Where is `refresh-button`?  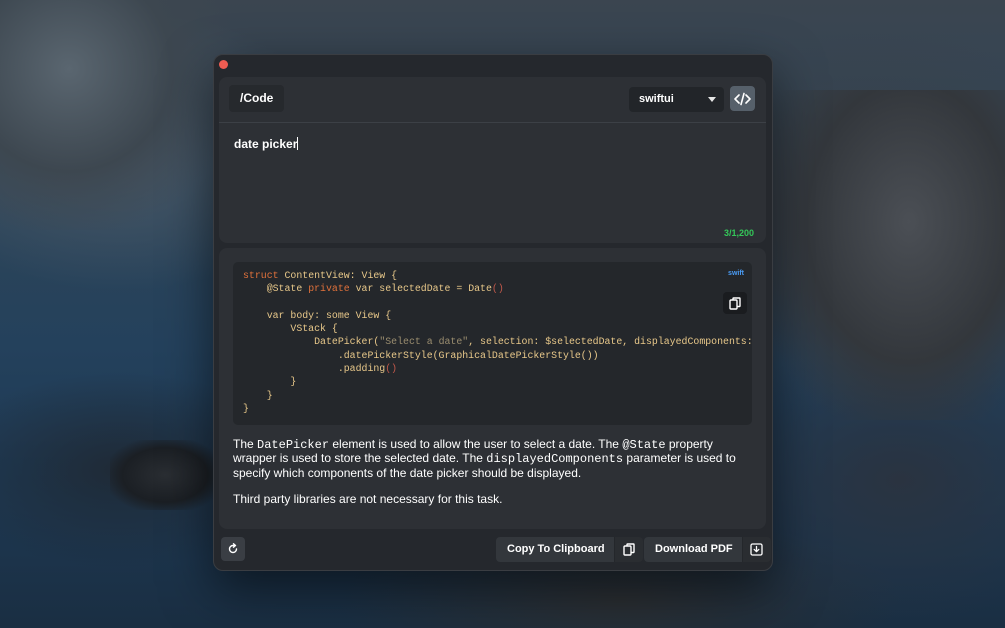
refresh-button is located at coordinates (233, 549).